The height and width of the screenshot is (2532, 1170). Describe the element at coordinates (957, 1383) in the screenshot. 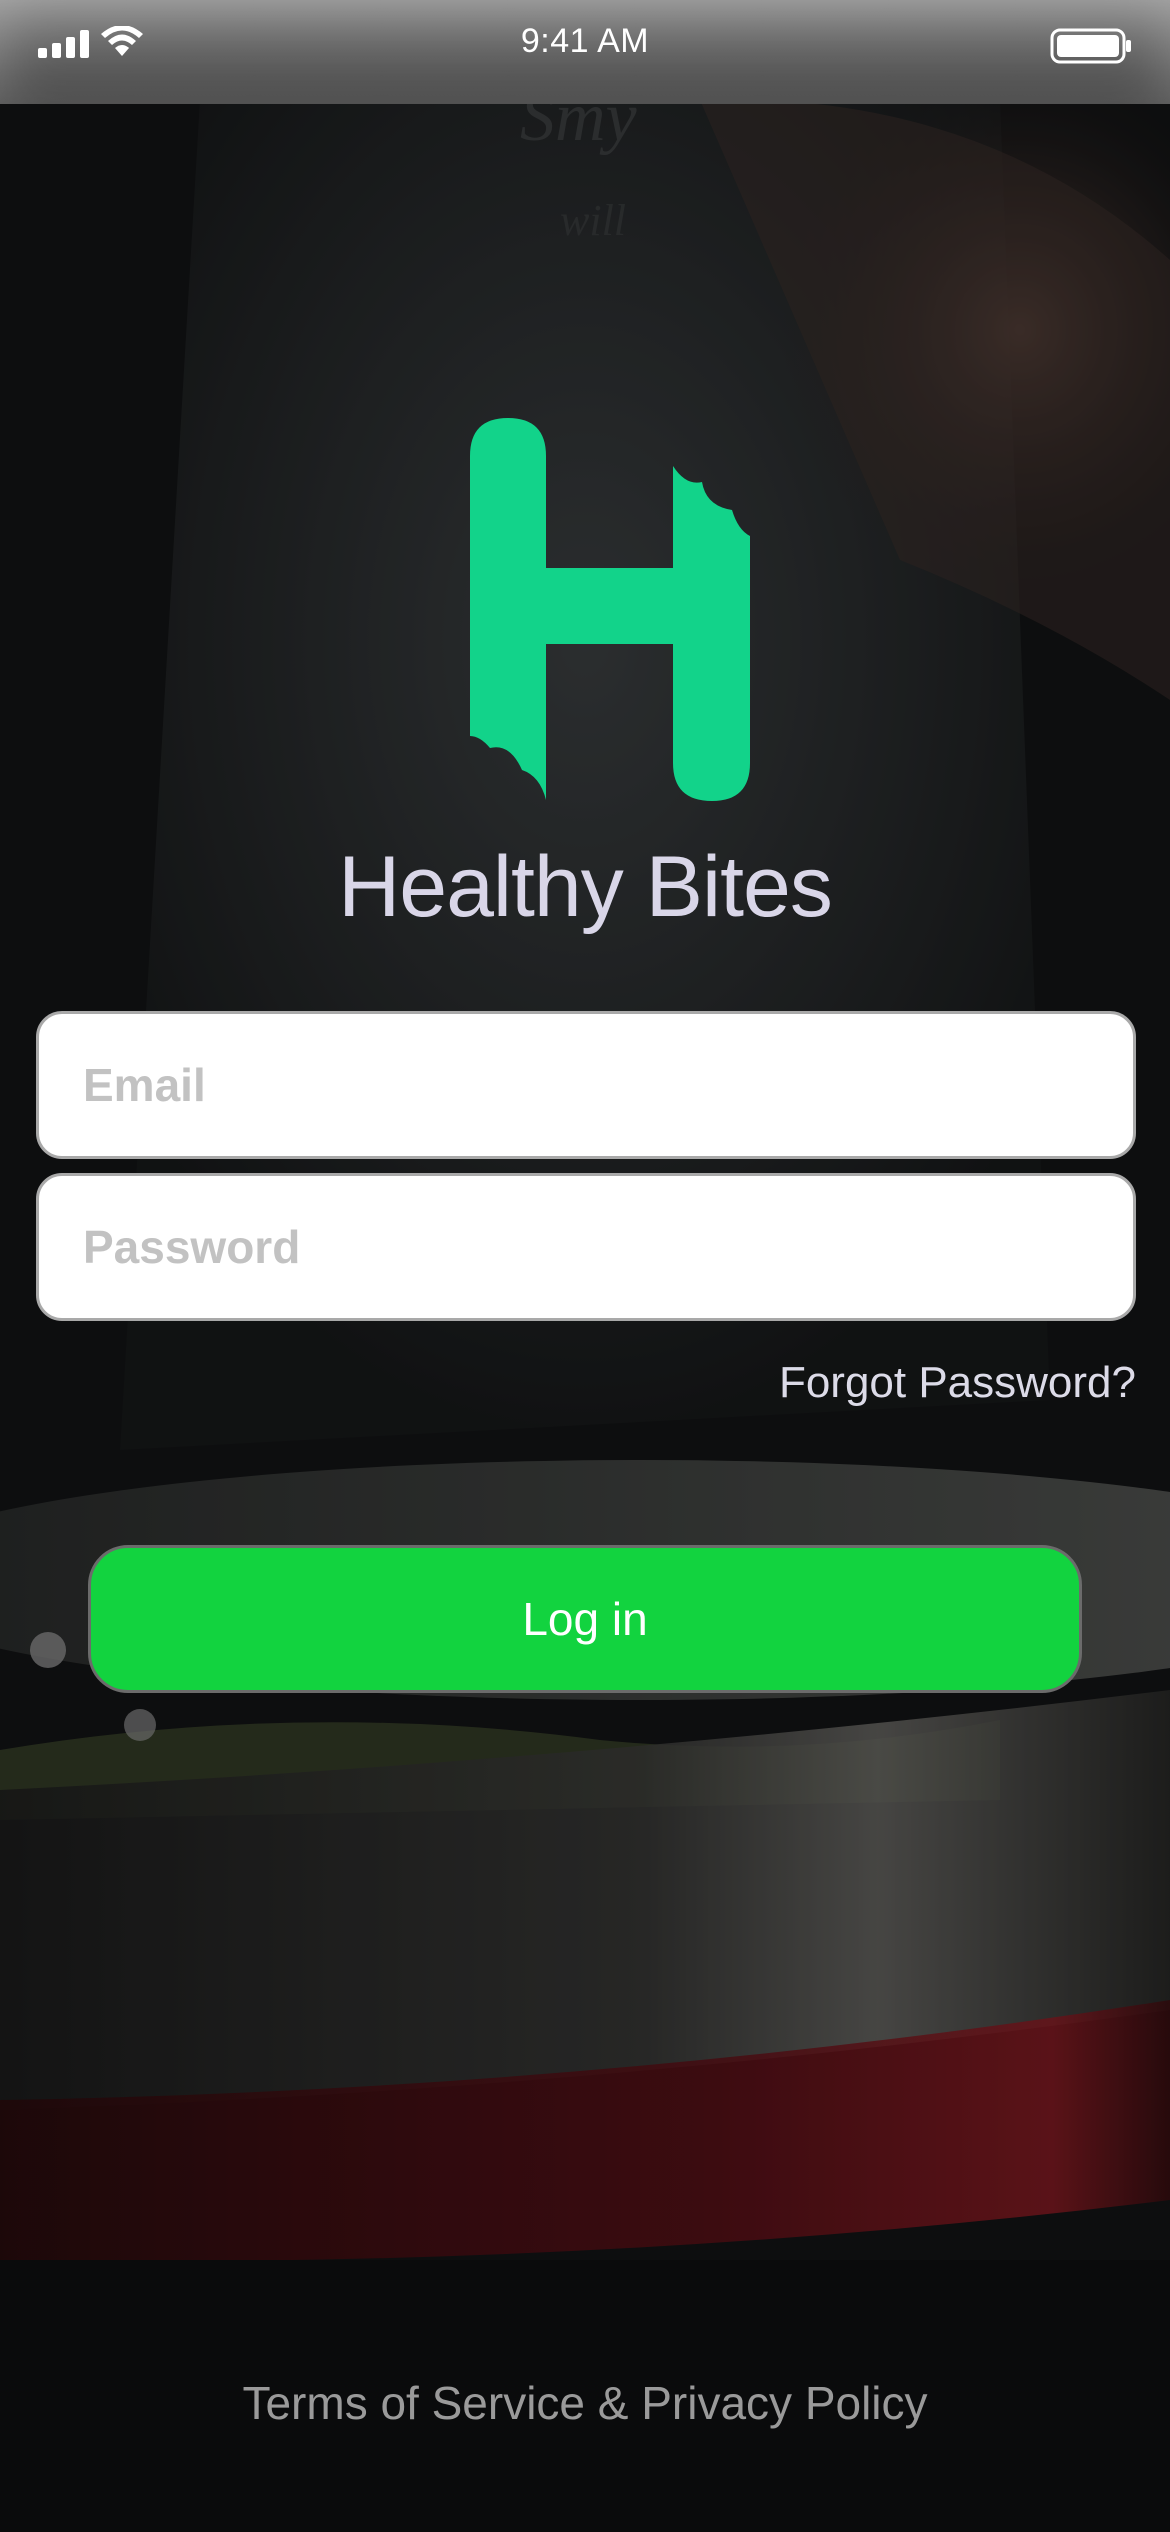

I see `forgot-password-link: Forgot Password?` at that location.